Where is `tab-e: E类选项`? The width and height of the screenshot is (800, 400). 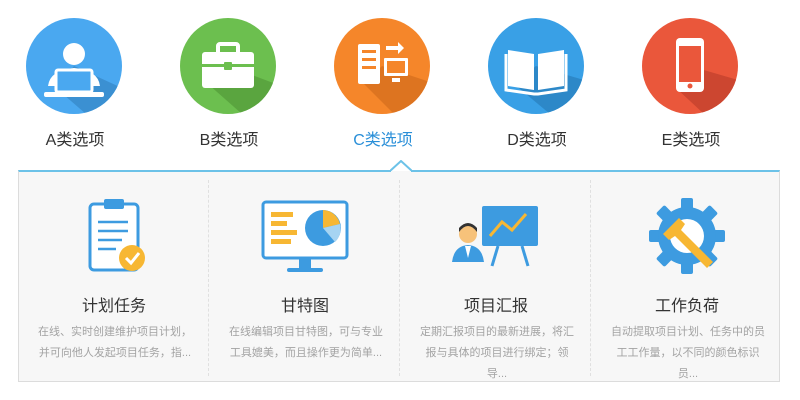
tab-e: E类选项 is located at coordinates (691, 80).